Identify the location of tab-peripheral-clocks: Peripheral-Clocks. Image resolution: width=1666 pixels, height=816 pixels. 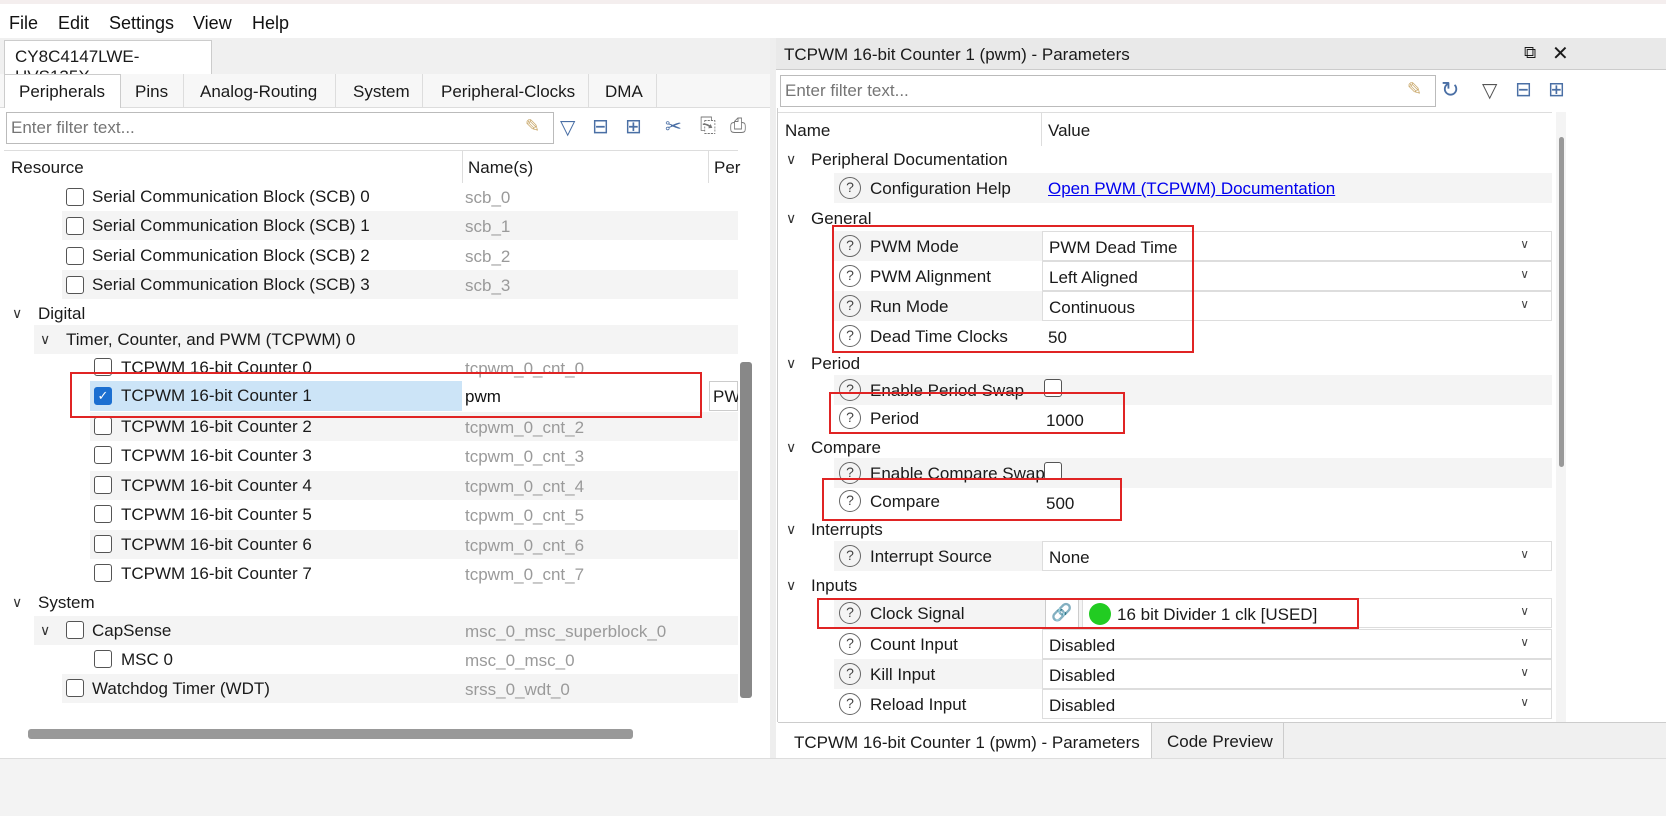
(506, 91).